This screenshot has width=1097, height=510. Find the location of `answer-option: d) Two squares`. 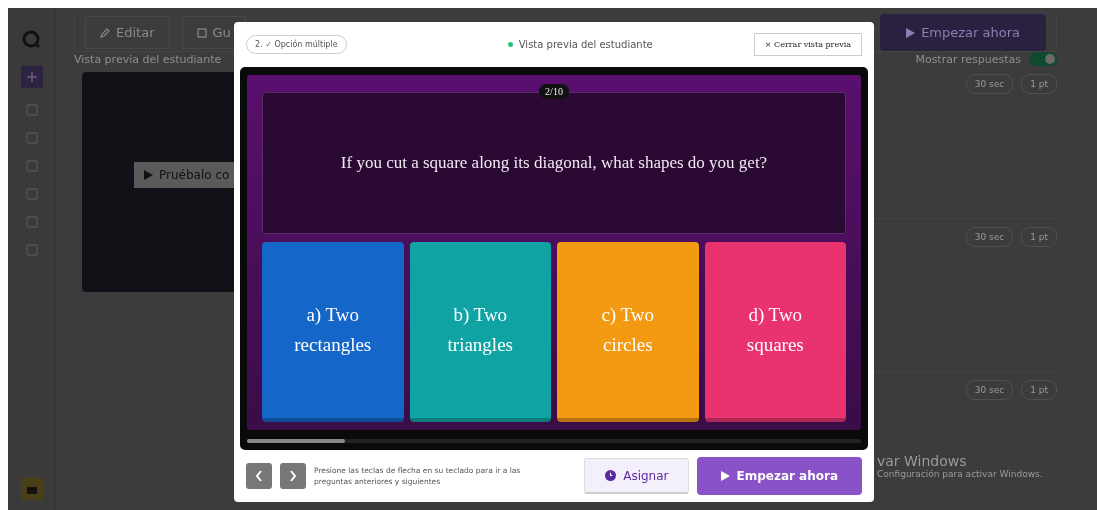

answer-option: d) Two squares is located at coordinates (775, 332).